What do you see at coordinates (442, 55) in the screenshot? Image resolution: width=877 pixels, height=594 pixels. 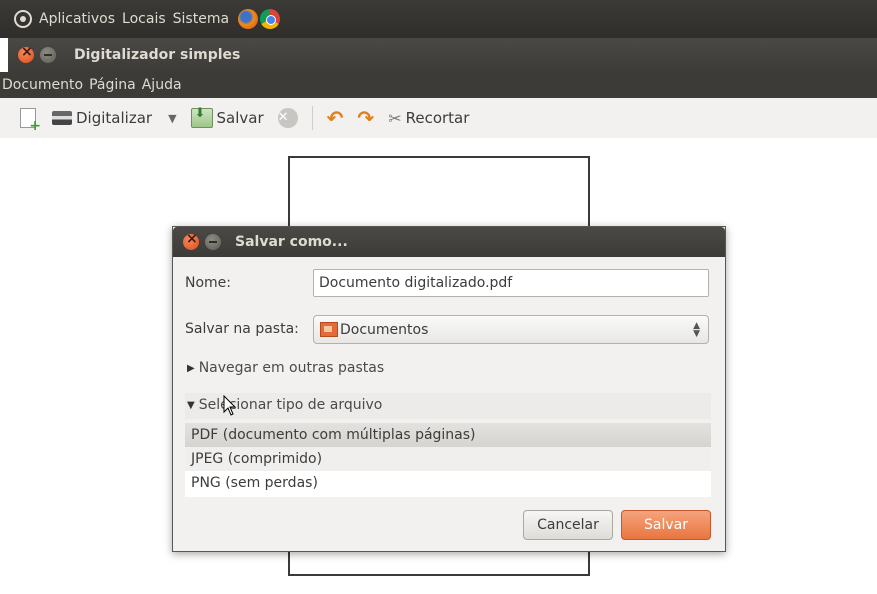 I see `app-titlebar: Digitalizador simples` at bounding box center [442, 55].